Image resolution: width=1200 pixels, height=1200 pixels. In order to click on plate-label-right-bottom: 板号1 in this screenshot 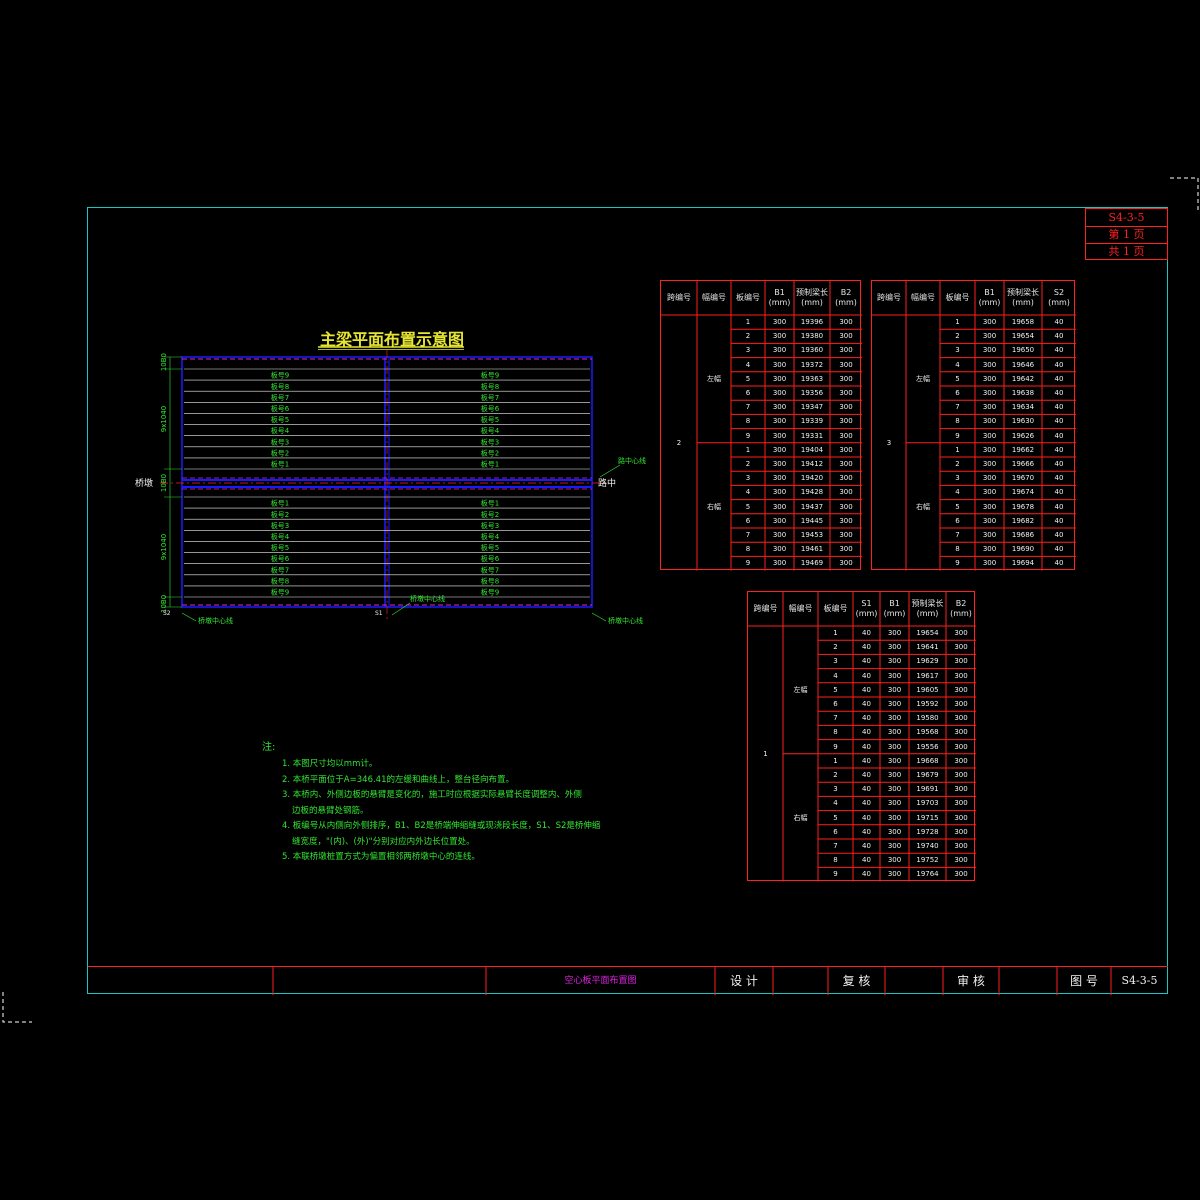, I will do `click(490, 503)`.